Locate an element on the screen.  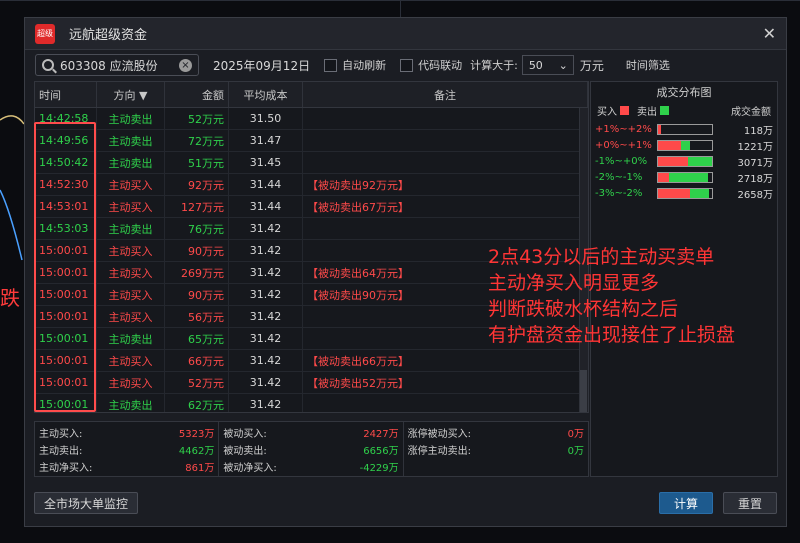
summary-active: 主动买入: 5323万 主动卖出: 4462万 主动净买入: 861万 is located at coordinates (127, 449).